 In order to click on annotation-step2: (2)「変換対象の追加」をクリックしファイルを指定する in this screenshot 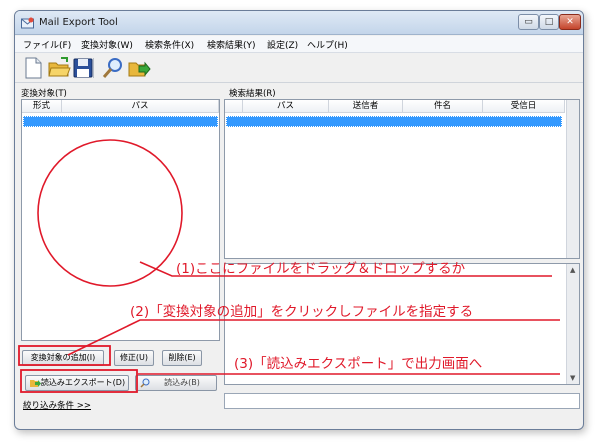, I will do `click(302, 312)`.